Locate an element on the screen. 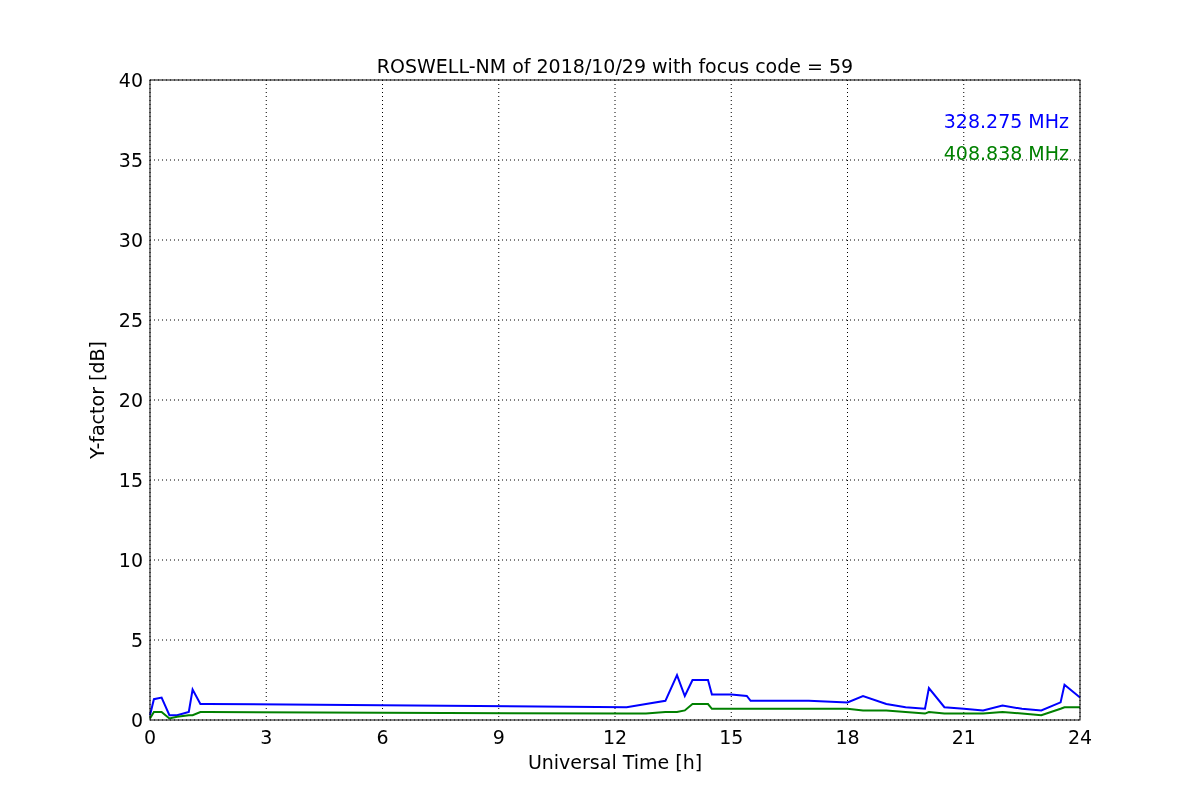 The height and width of the screenshot is (800, 1200). x-tick-label: 24 is located at coordinates (1080, 737).